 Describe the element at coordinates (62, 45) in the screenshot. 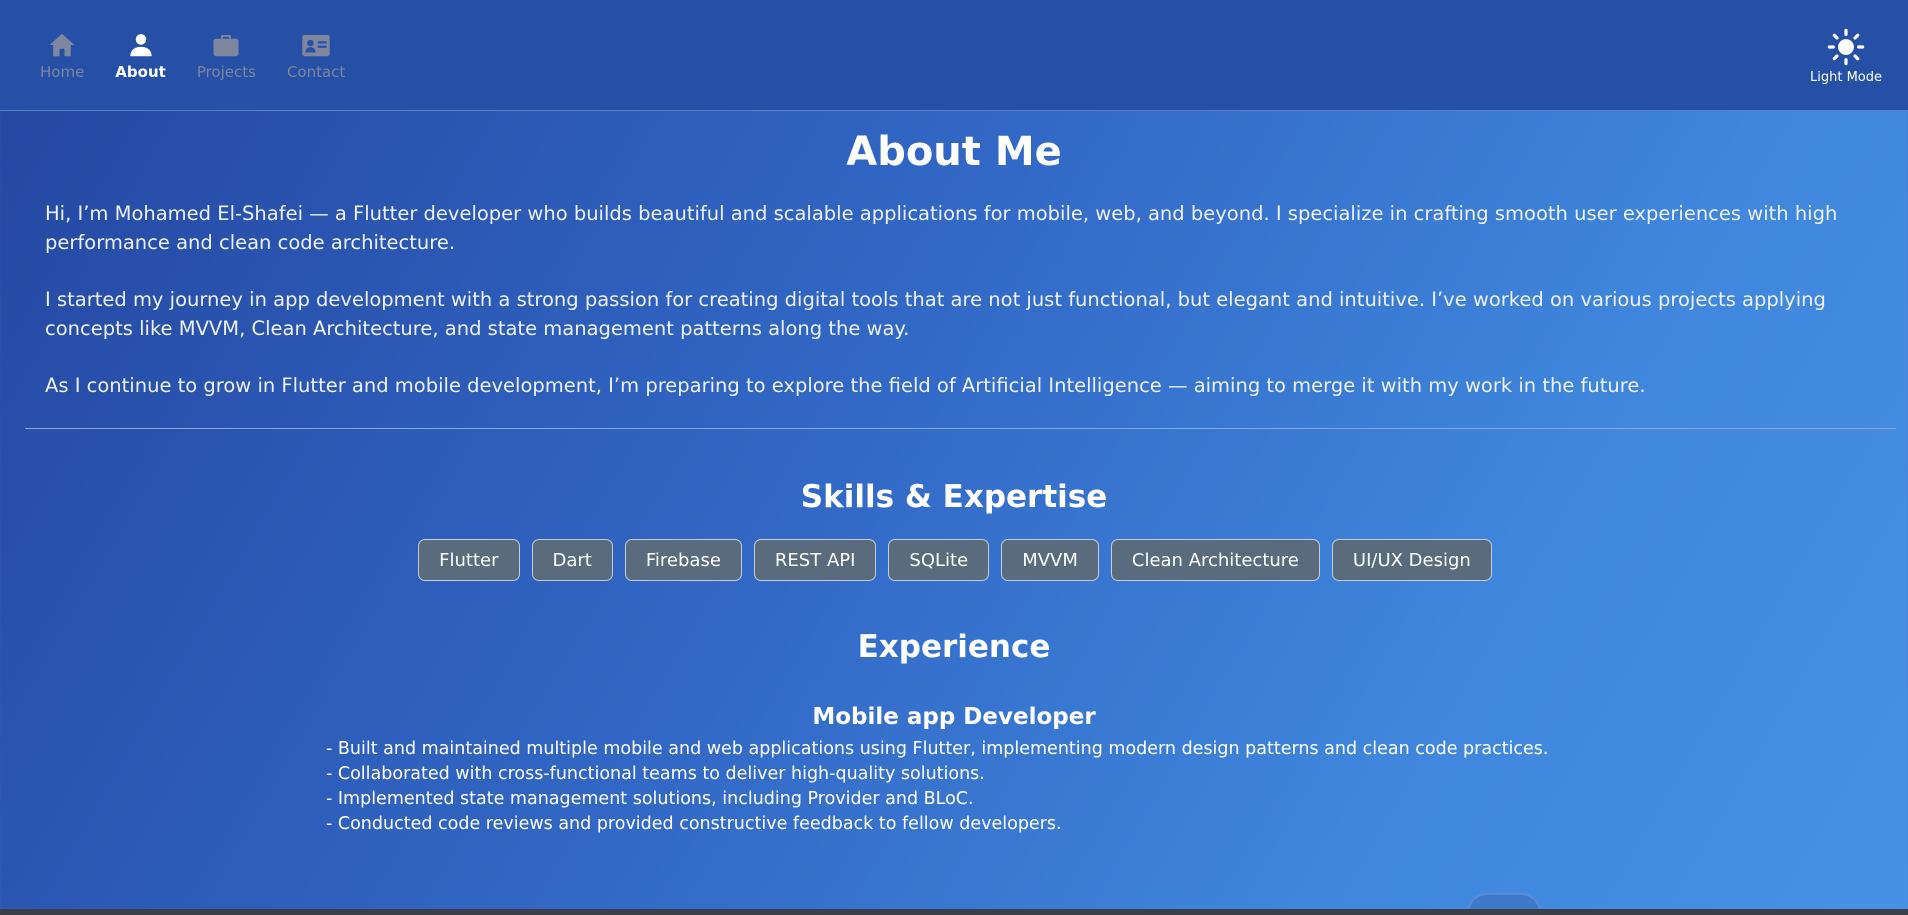

I see `home-icon` at that location.